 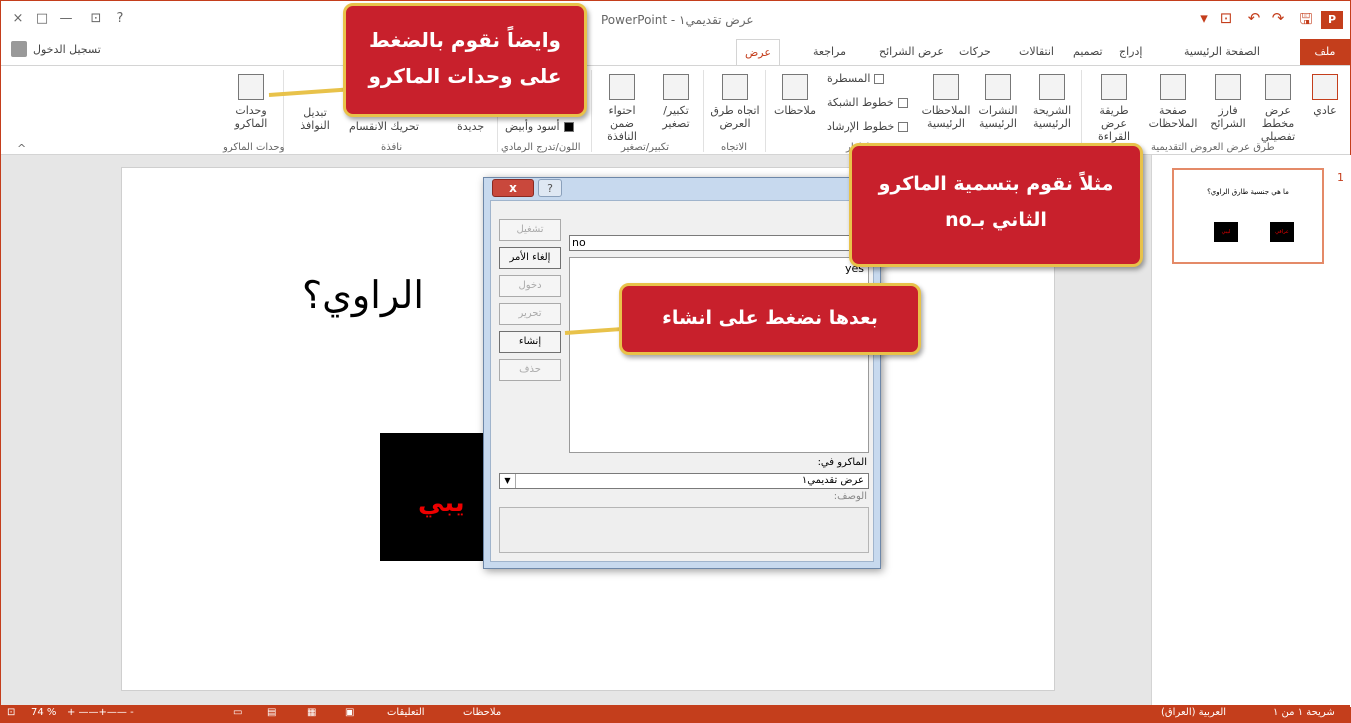 I want to click on description-field, so click(x=684, y=530).